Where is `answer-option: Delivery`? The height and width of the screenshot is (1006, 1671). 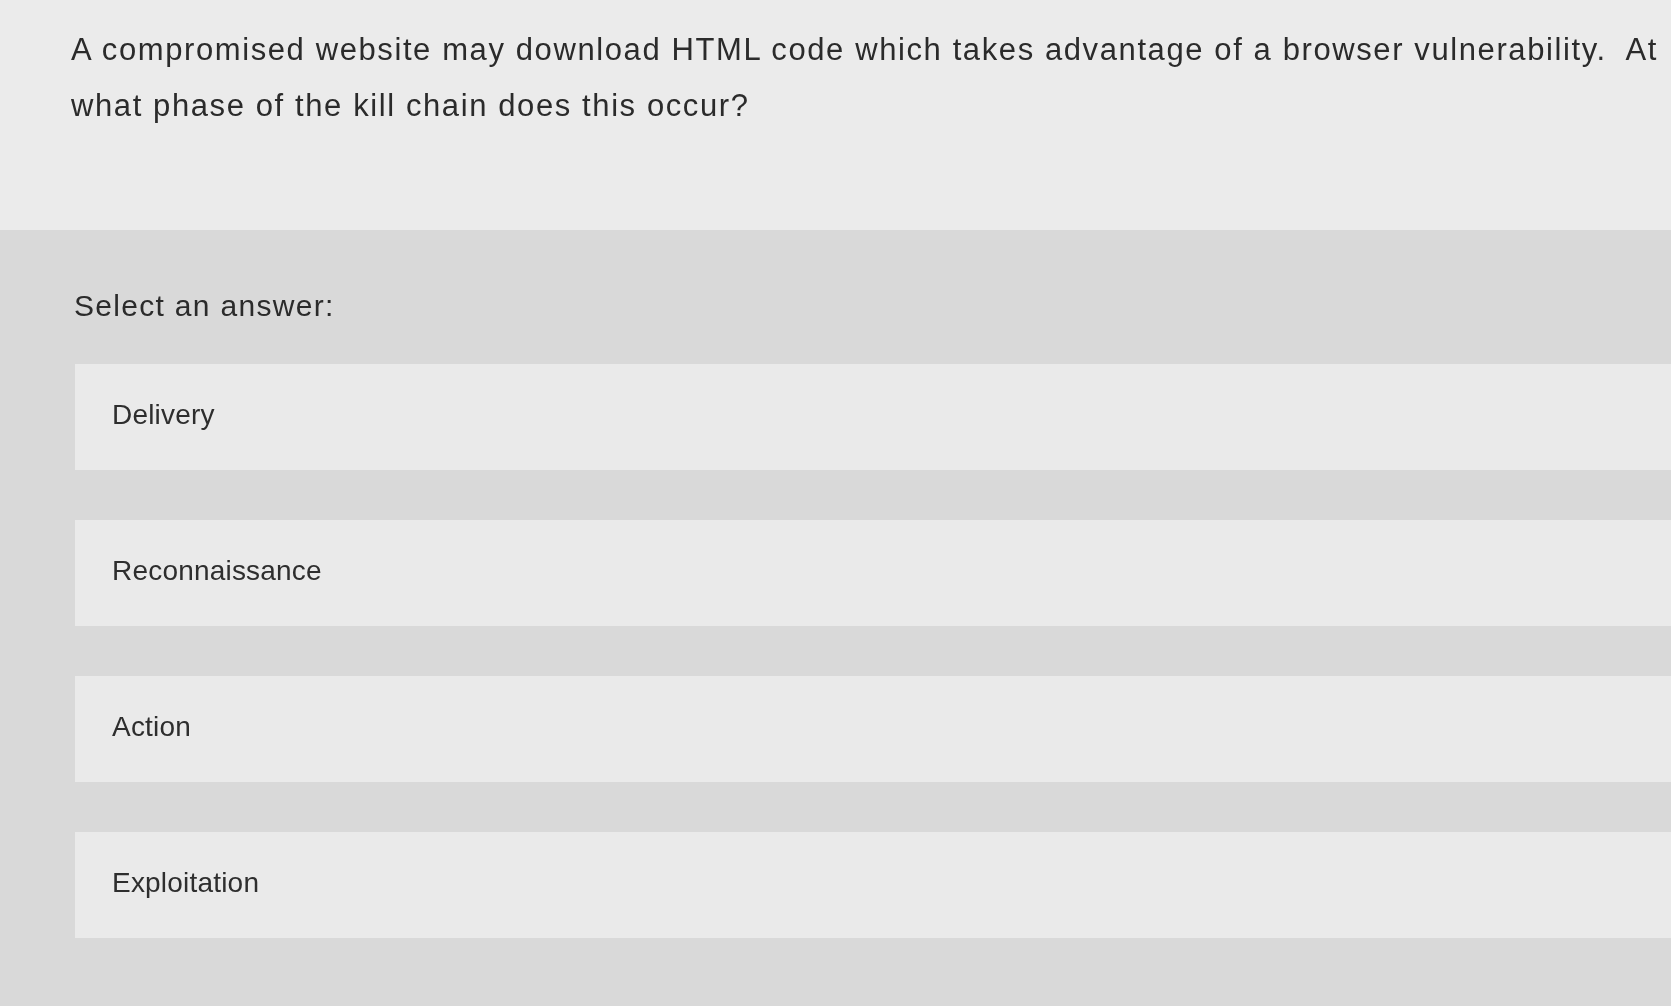 answer-option: Delivery is located at coordinates (873, 417).